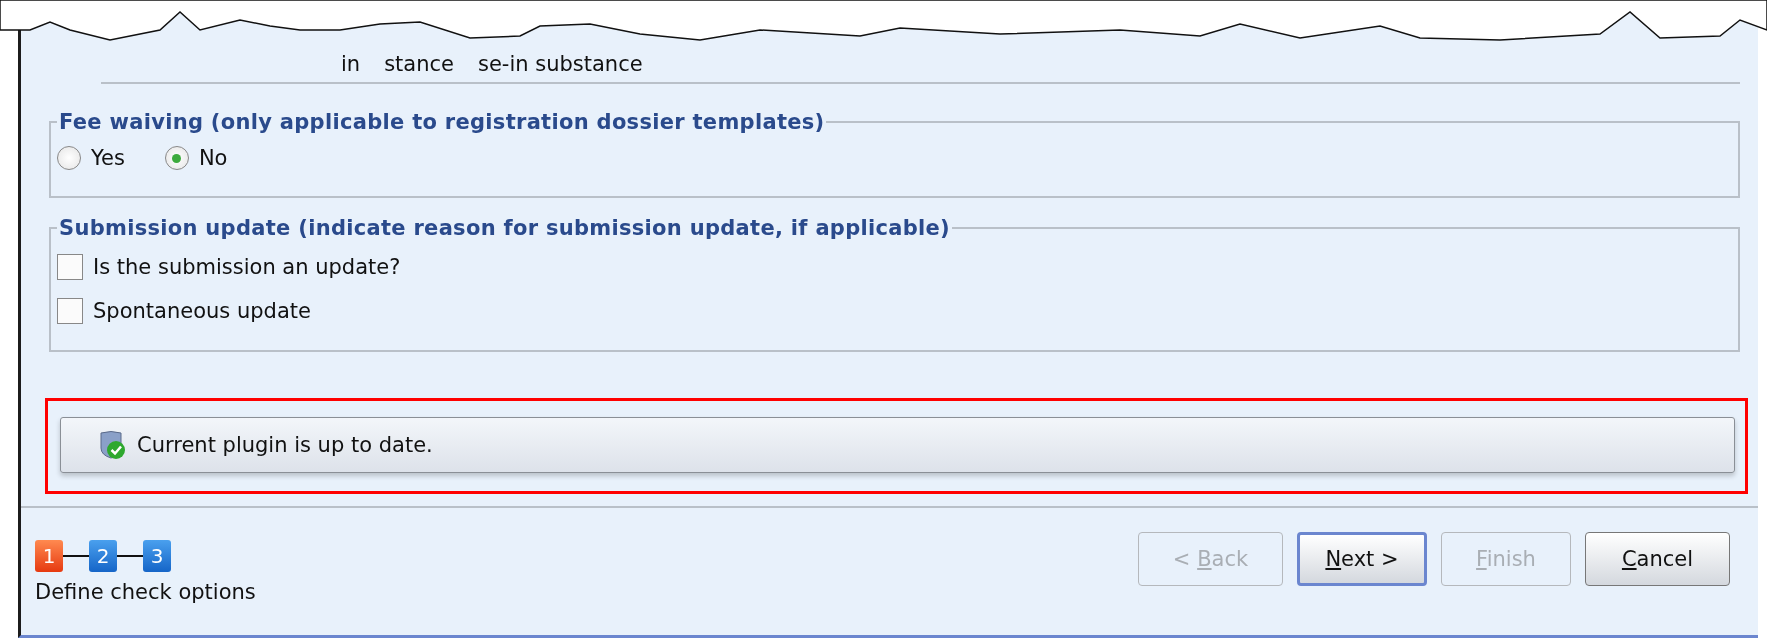 This screenshot has height=640, width=1767. I want to click on status-message: Current plugin is up to date., so click(285, 445).